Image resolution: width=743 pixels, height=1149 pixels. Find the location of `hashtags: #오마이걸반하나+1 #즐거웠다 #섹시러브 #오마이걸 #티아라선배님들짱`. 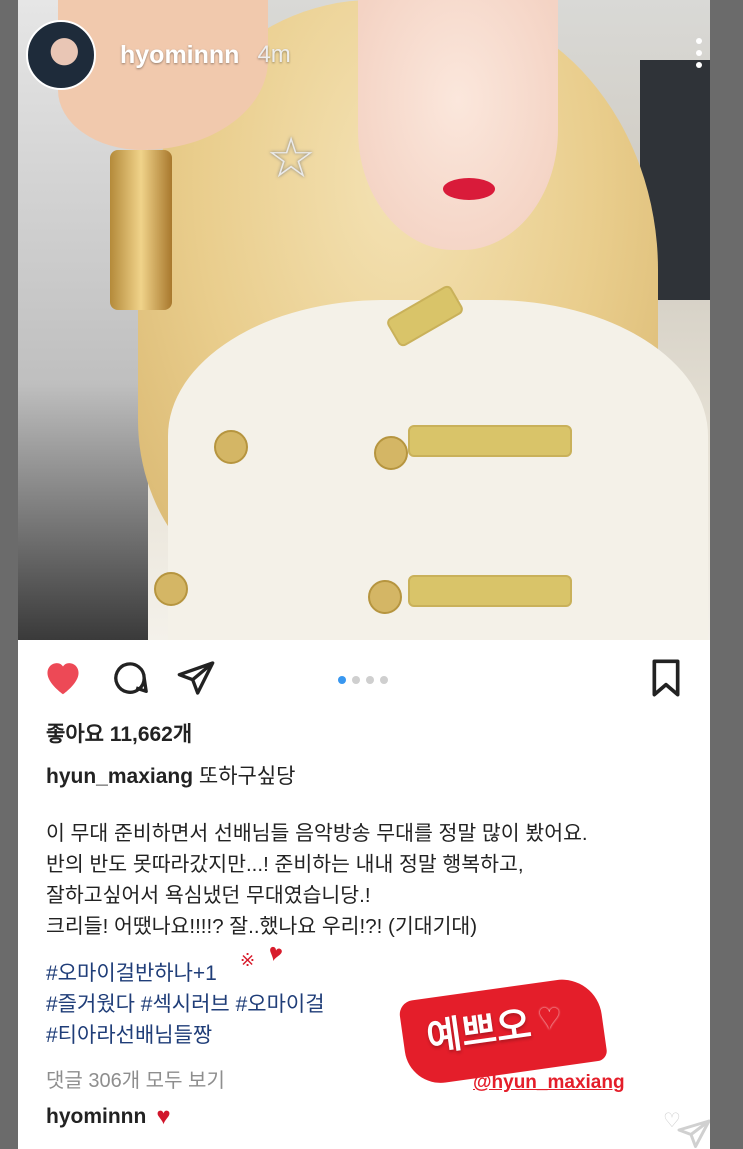

hashtags: #오마이걸반하나+1 #즐거웠다 #섹시러브 #오마이걸 #티아라선배님들짱 is located at coordinates (185, 1004).